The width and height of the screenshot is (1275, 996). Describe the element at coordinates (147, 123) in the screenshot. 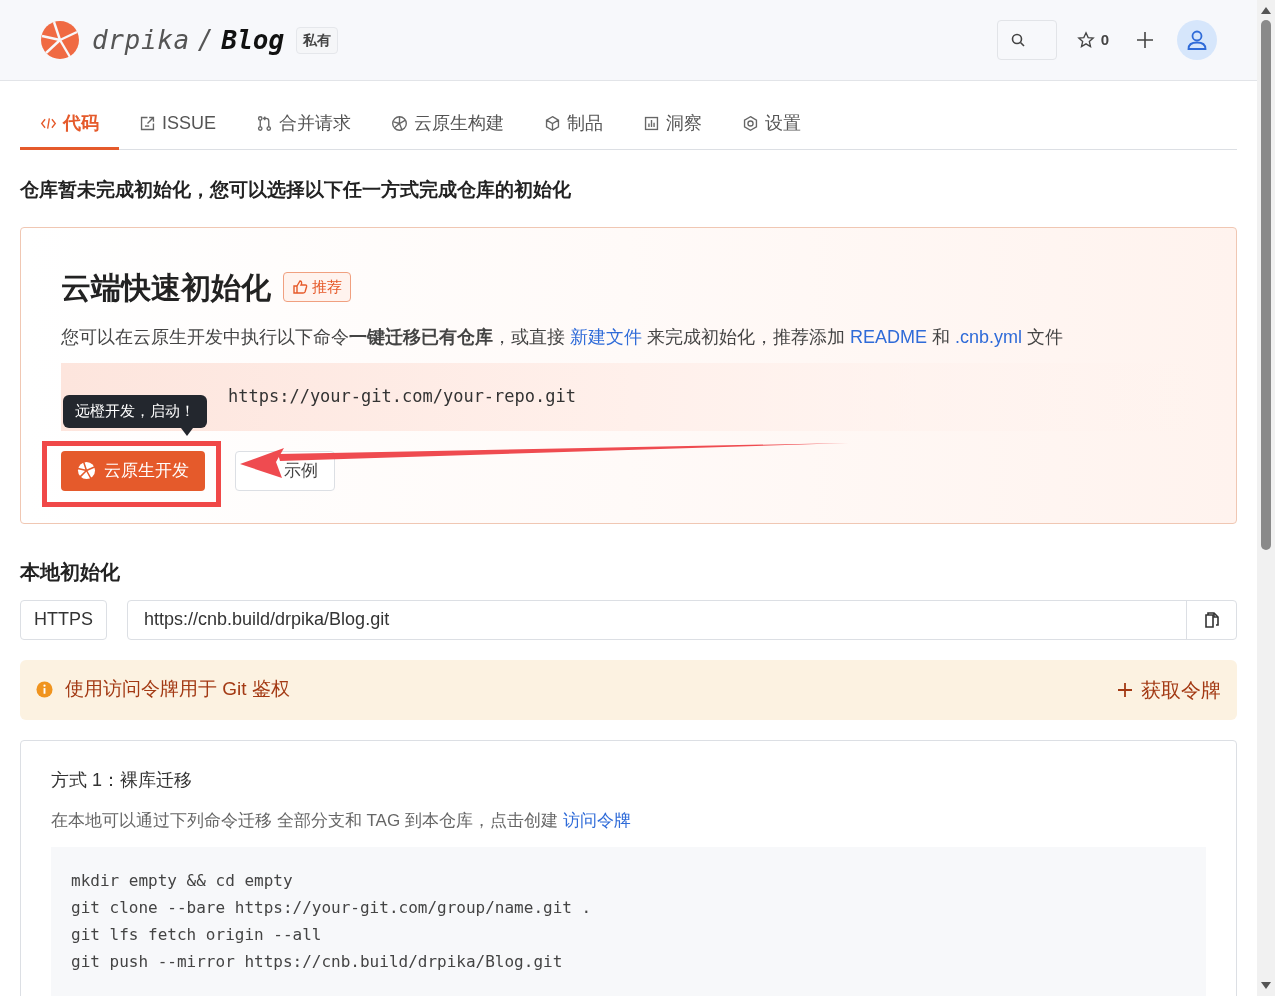

I see `edit-icon` at that location.